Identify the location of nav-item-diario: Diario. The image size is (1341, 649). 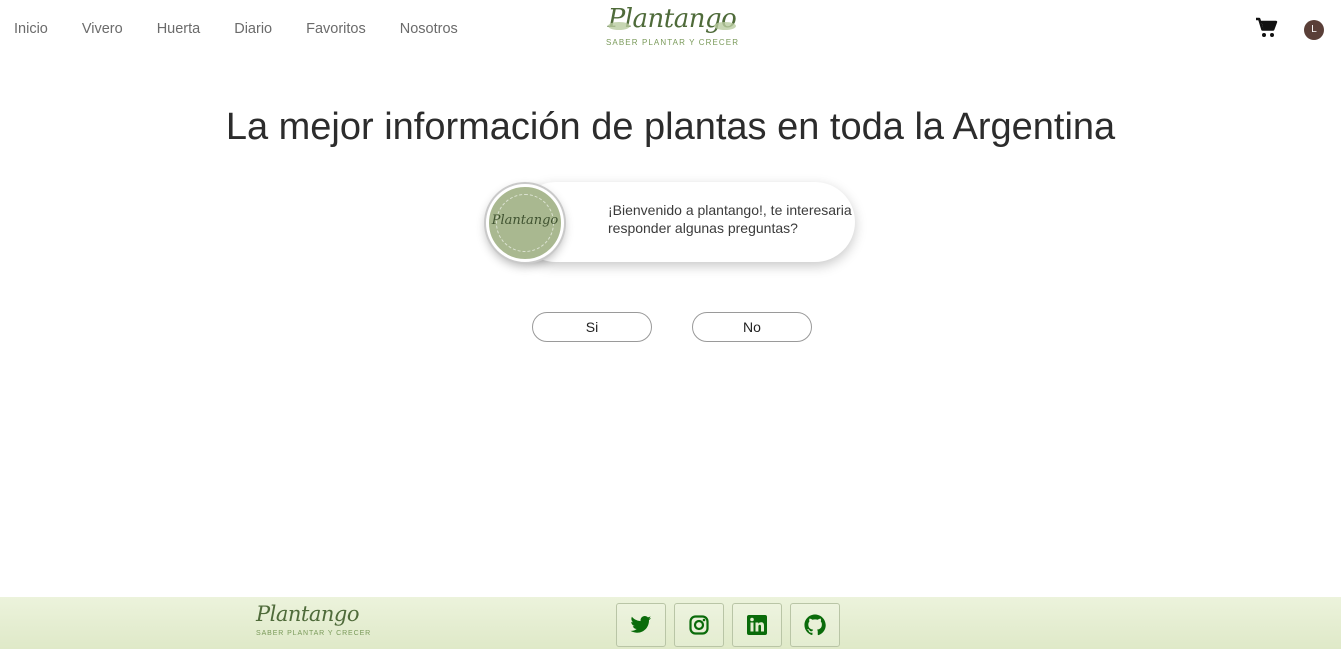
(253, 29).